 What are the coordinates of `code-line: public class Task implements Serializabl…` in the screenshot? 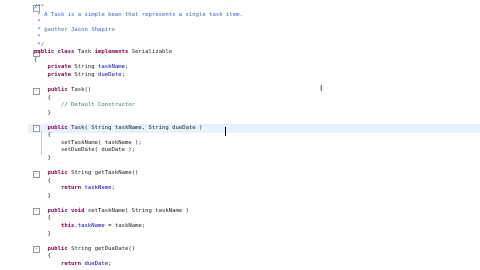 It's located at (103, 52).